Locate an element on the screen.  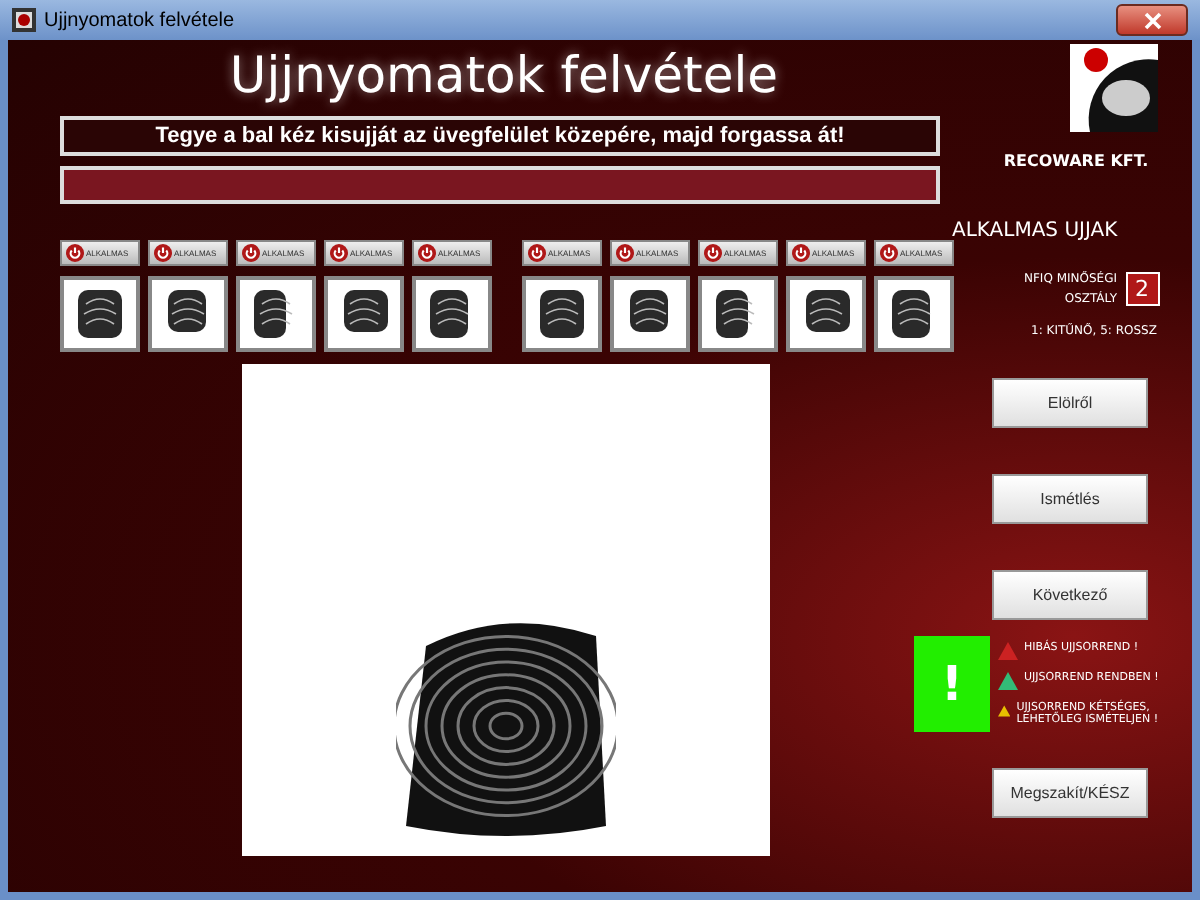
close-button is located at coordinates (1152, 20).